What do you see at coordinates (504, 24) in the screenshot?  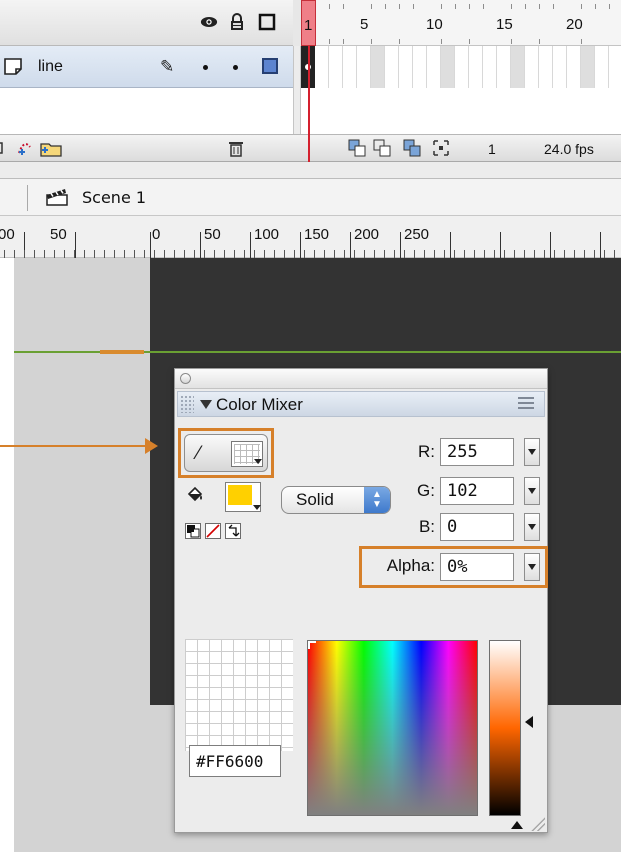 I see `frame-number: 15` at bounding box center [504, 24].